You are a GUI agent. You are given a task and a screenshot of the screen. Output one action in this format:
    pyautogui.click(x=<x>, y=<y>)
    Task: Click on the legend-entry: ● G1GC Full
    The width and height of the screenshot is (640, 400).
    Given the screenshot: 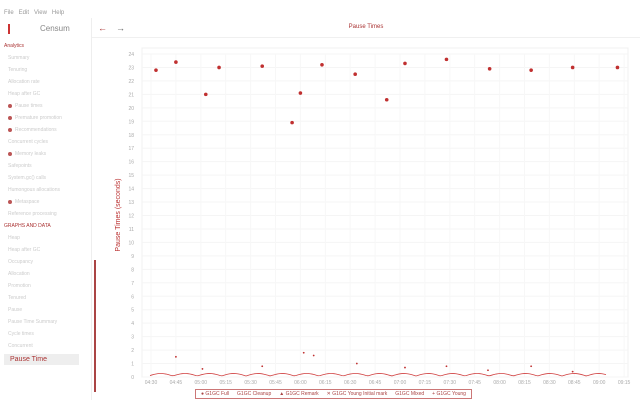 What is the action you would take?
    pyautogui.click(x=215, y=394)
    